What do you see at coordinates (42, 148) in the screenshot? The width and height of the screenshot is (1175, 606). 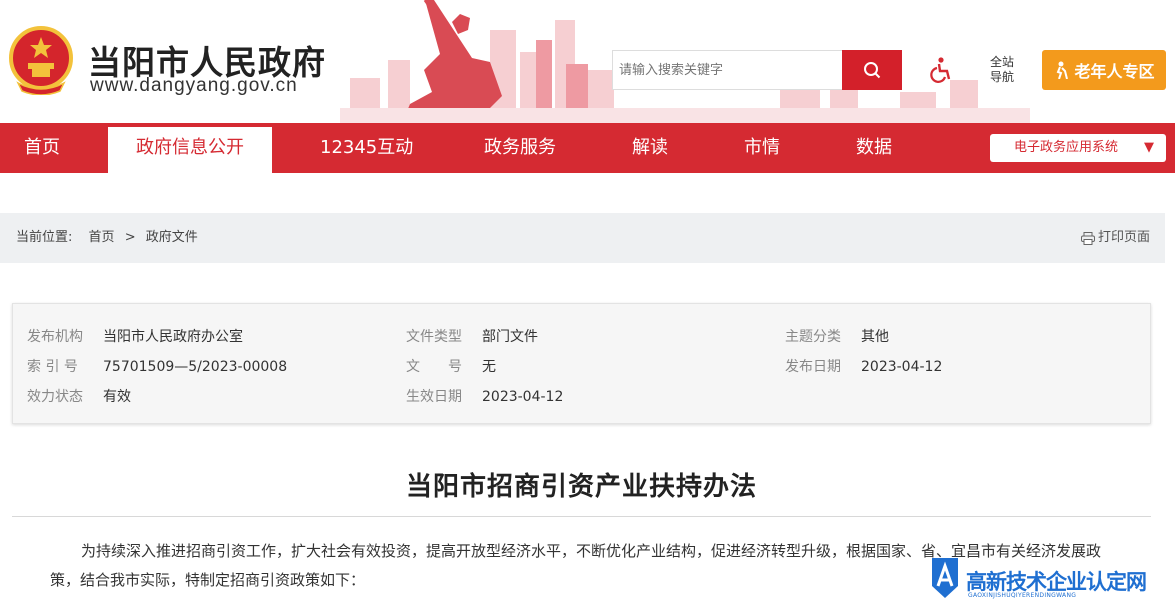 I see `nav-item-home: 首页` at bounding box center [42, 148].